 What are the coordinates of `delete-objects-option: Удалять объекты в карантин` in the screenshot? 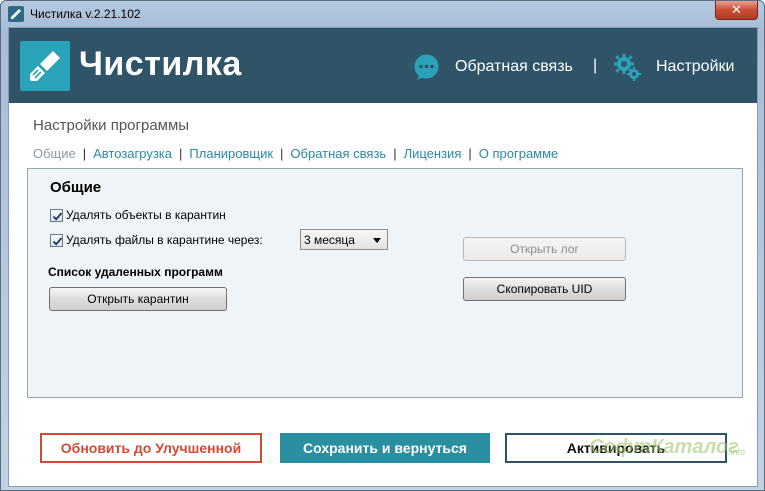 It's located at (138, 215).